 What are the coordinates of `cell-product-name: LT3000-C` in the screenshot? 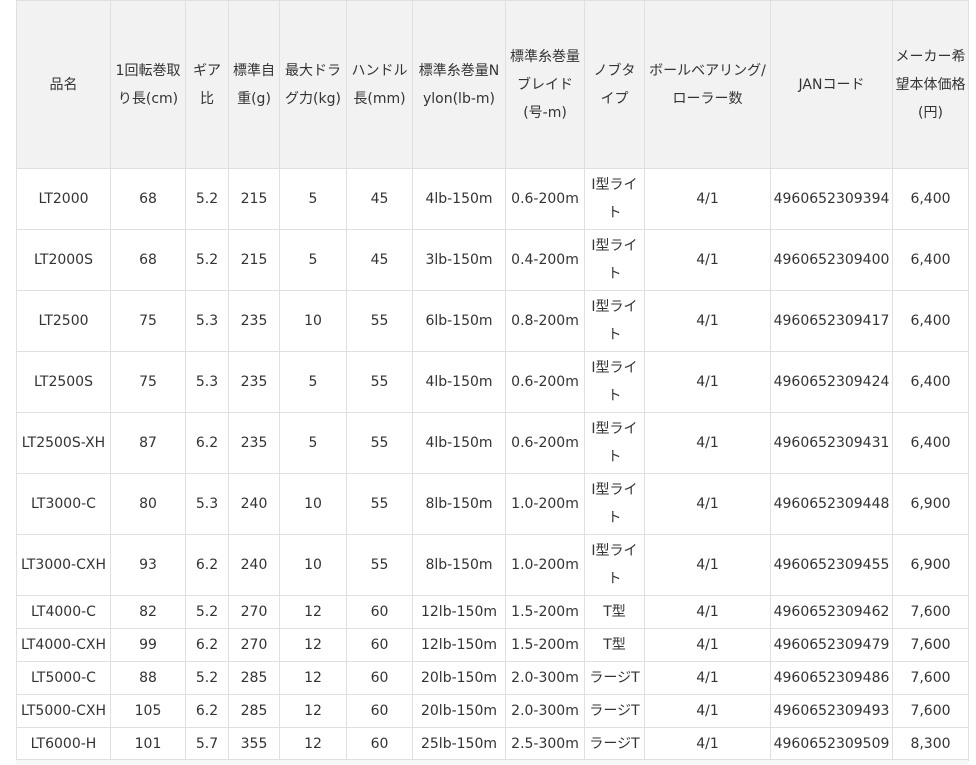 It's located at (63, 504).